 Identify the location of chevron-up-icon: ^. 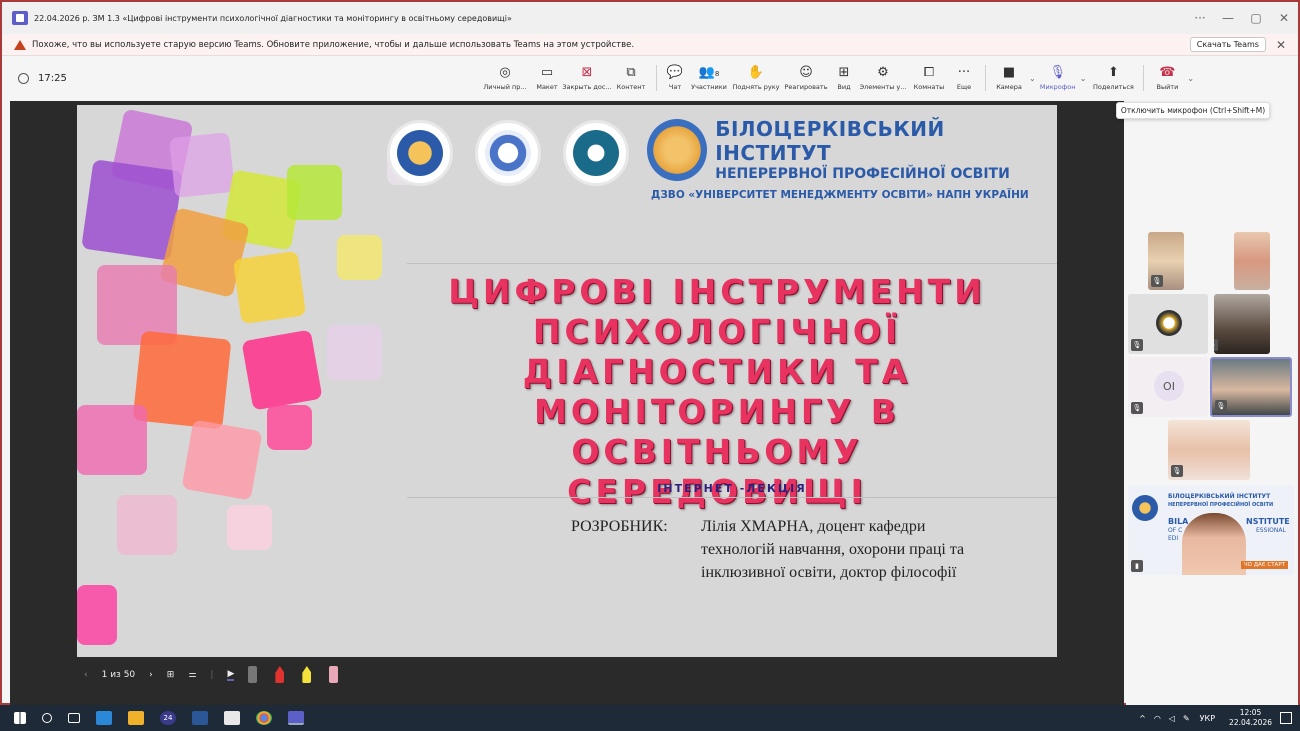
(1142, 718).